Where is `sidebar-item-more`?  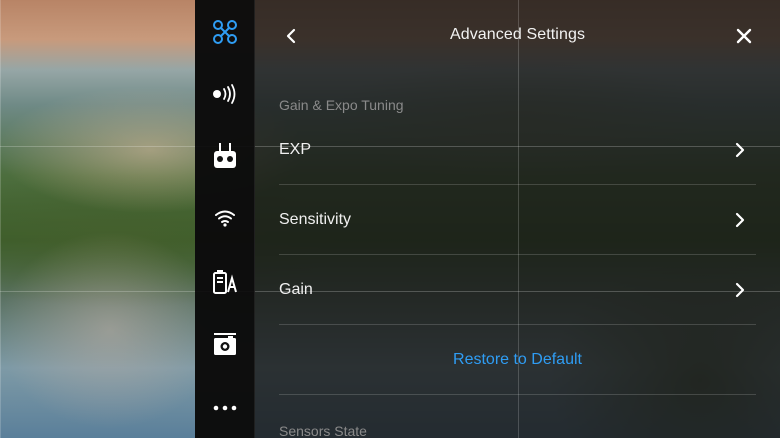
sidebar-item-more is located at coordinates (225, 408).